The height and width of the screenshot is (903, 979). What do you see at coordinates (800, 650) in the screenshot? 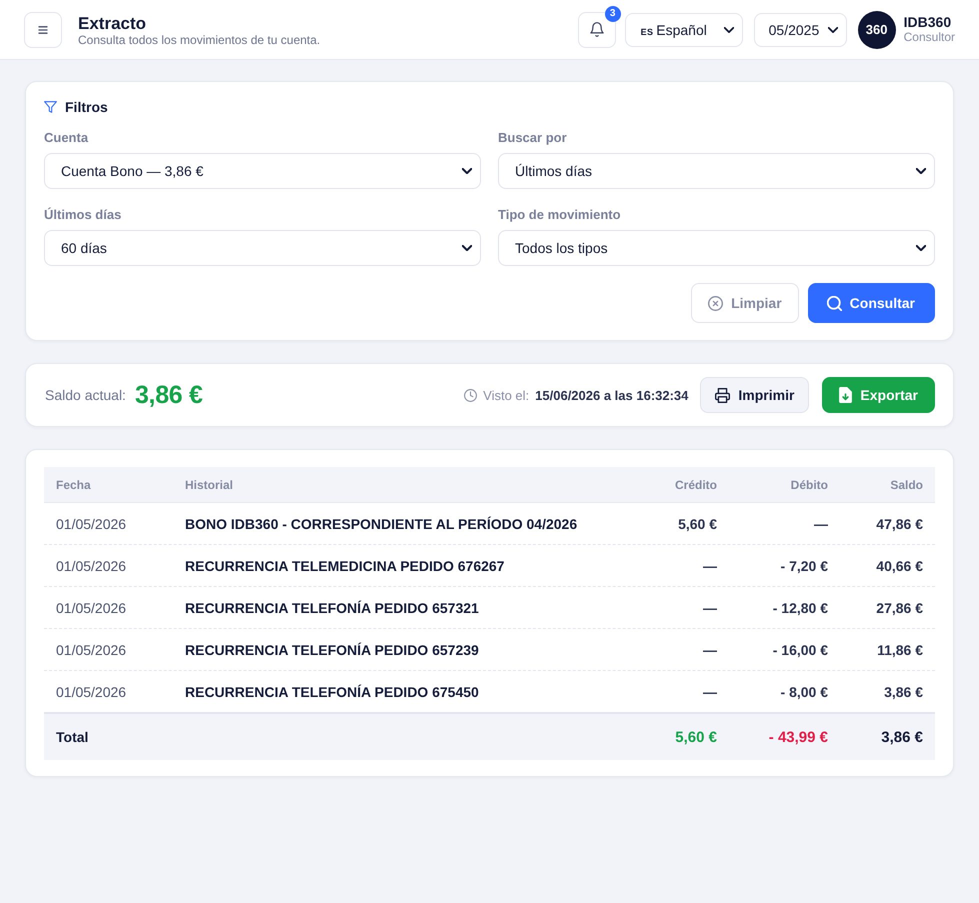
I see `table-cell-text: - 16,00 €` at bounding box center [800, 650].